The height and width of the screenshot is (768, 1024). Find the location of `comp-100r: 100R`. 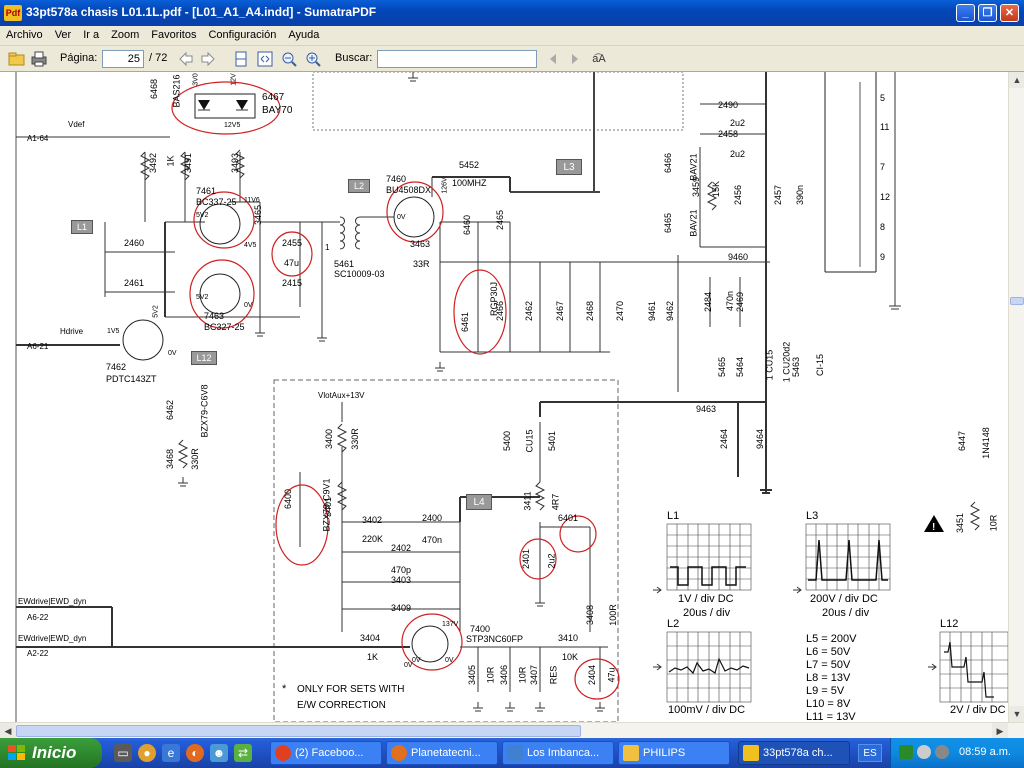

comp-100r: 100R is located at coordinates (612, 615).